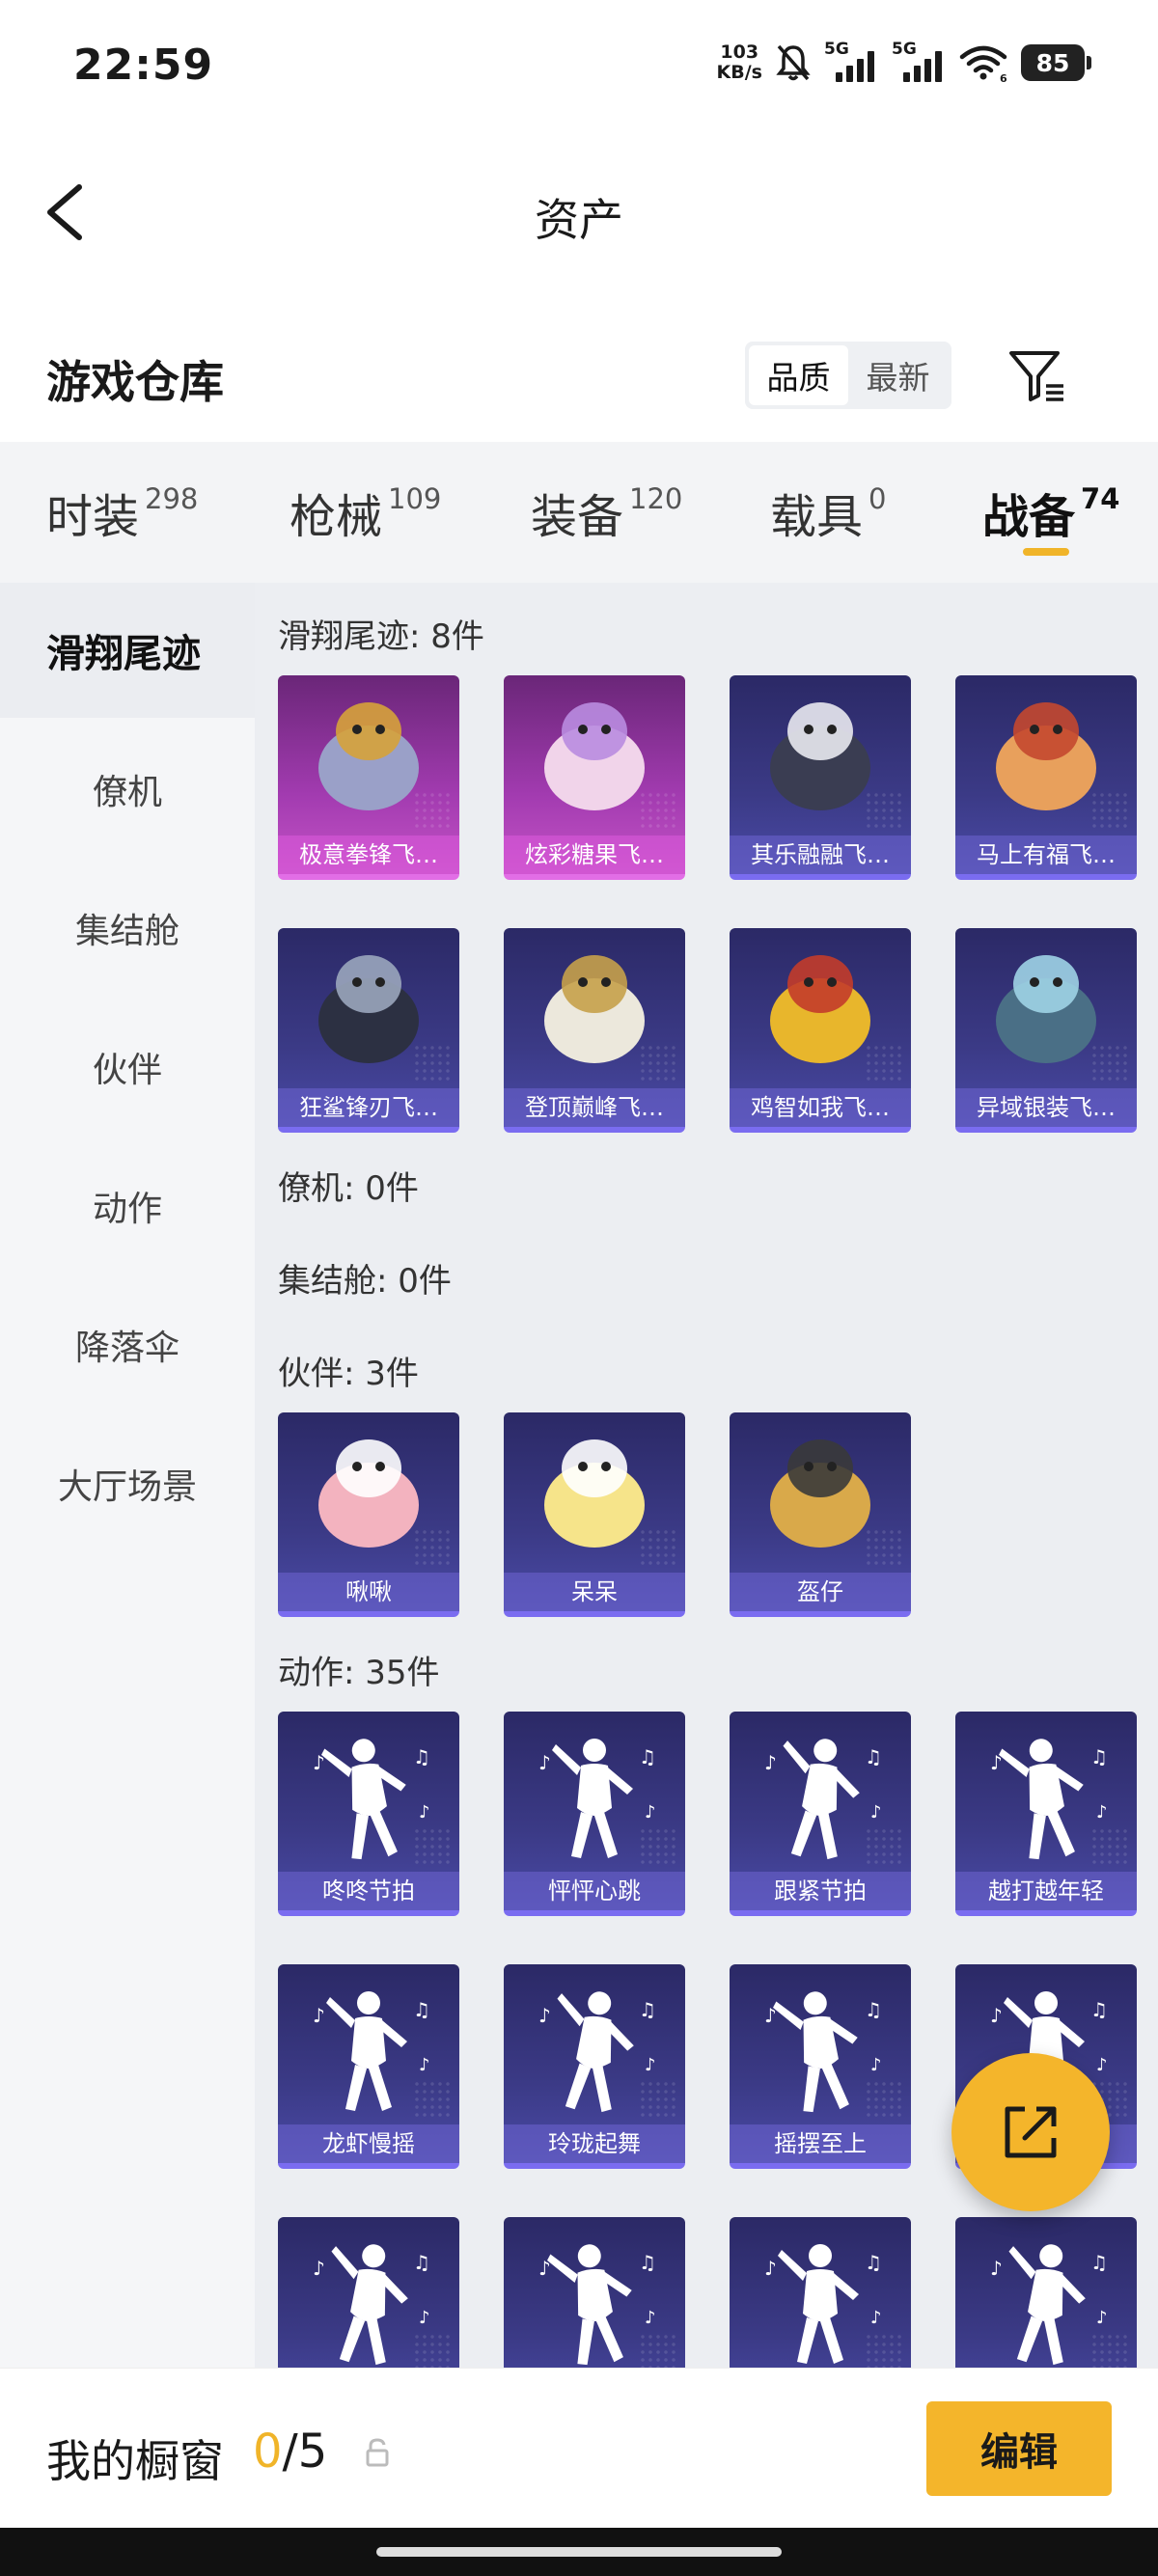 The width and height of the screenshot is (1158, 2576). I want to click on status-icons: 103 KB/s 5G 5G 6 85, so click(904, 63).